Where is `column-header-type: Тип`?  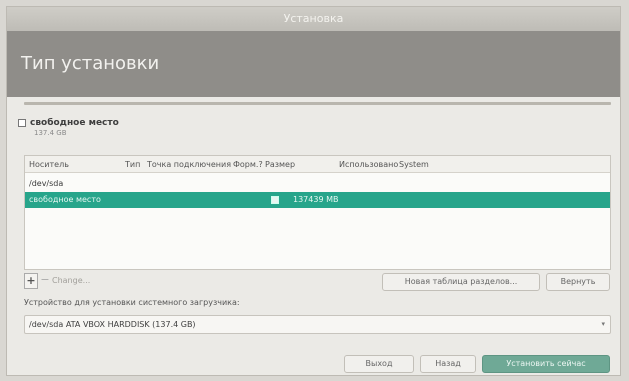
column-header-type: Тип is located at coordinates (132, 164).